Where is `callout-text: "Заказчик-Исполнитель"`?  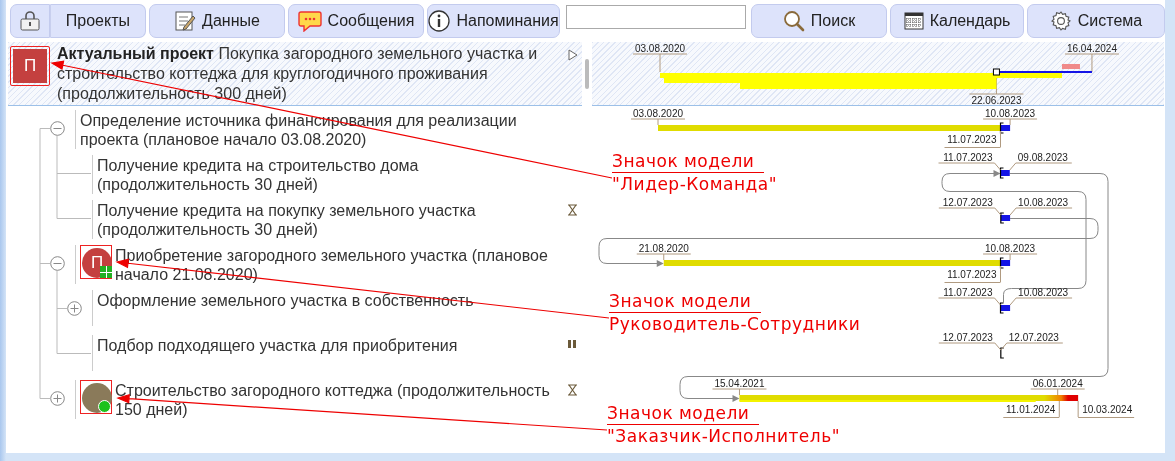 callout-text: "Заказчик-Исполнитель" is located at coordinates (724, 436).